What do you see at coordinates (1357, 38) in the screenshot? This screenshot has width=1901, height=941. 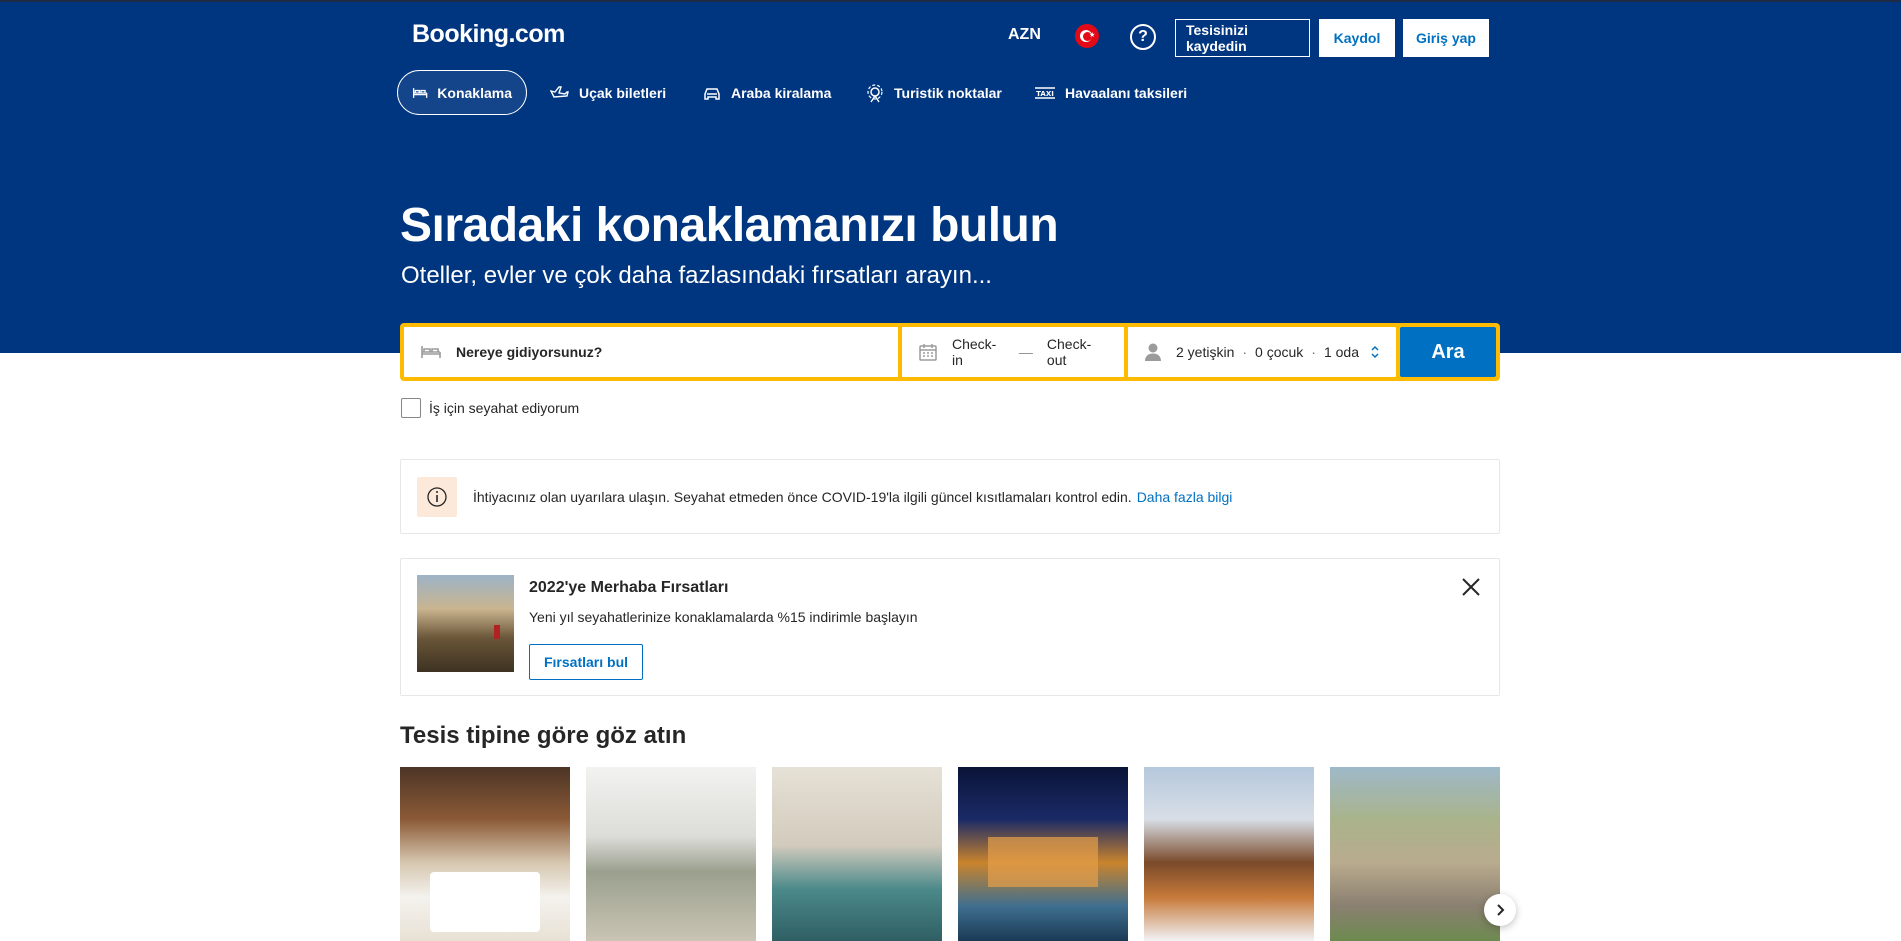 I see `register-button: Kaydol` at bounding box center [1357, 38].